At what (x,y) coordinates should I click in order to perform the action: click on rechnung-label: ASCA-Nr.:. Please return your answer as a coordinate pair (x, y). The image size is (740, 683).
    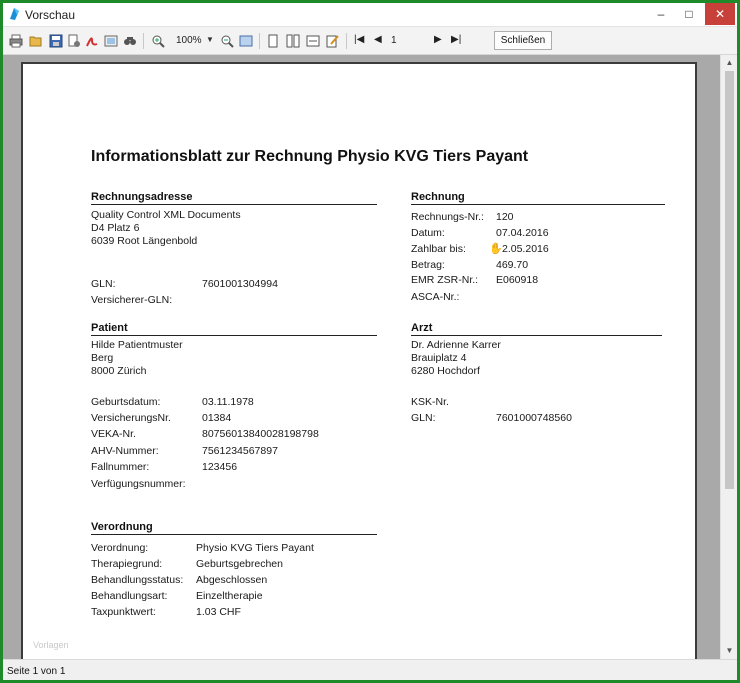
    Looking at the image, I should click on (435, 297).